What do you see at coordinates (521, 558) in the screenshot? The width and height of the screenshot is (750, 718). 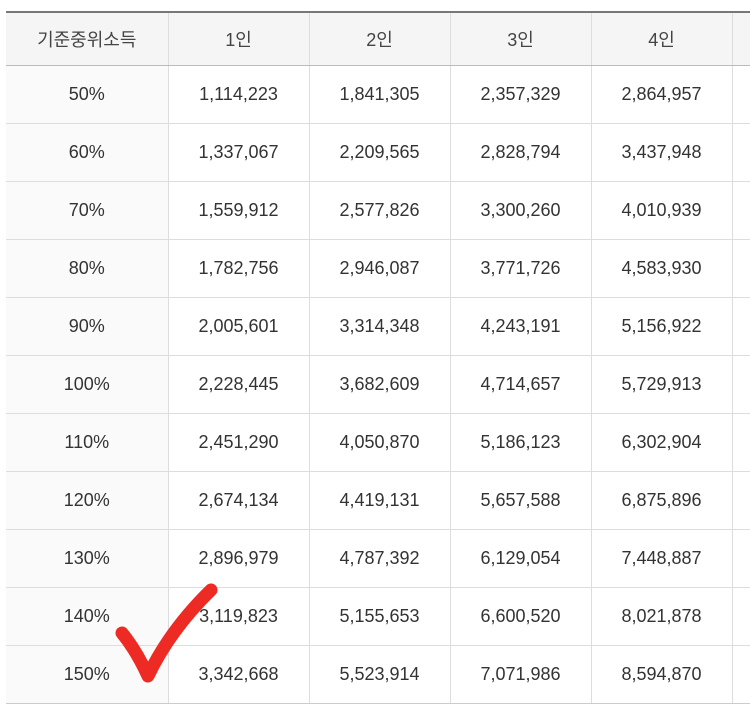 I see `household-amount-cell: 6,129,054` at bounding box center [521, 558].